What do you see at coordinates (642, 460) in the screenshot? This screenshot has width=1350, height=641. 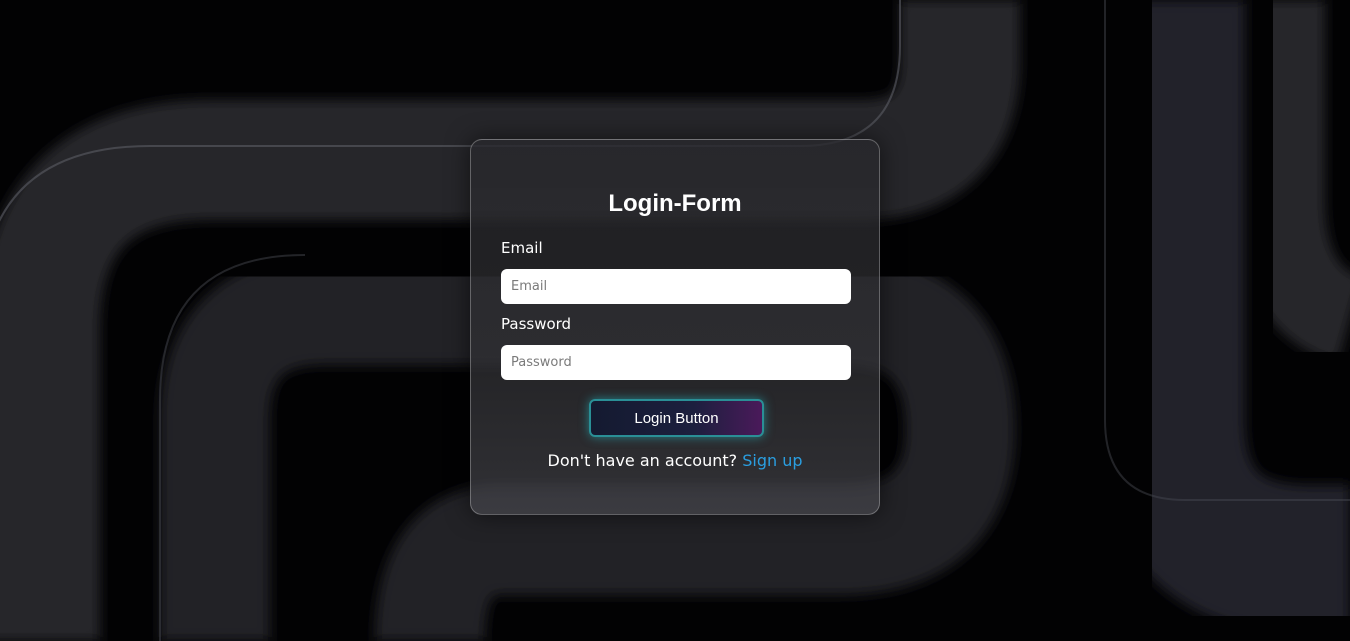 I see `signup-prompt-text: Don't have an account?` at bounding box center [642, 460].